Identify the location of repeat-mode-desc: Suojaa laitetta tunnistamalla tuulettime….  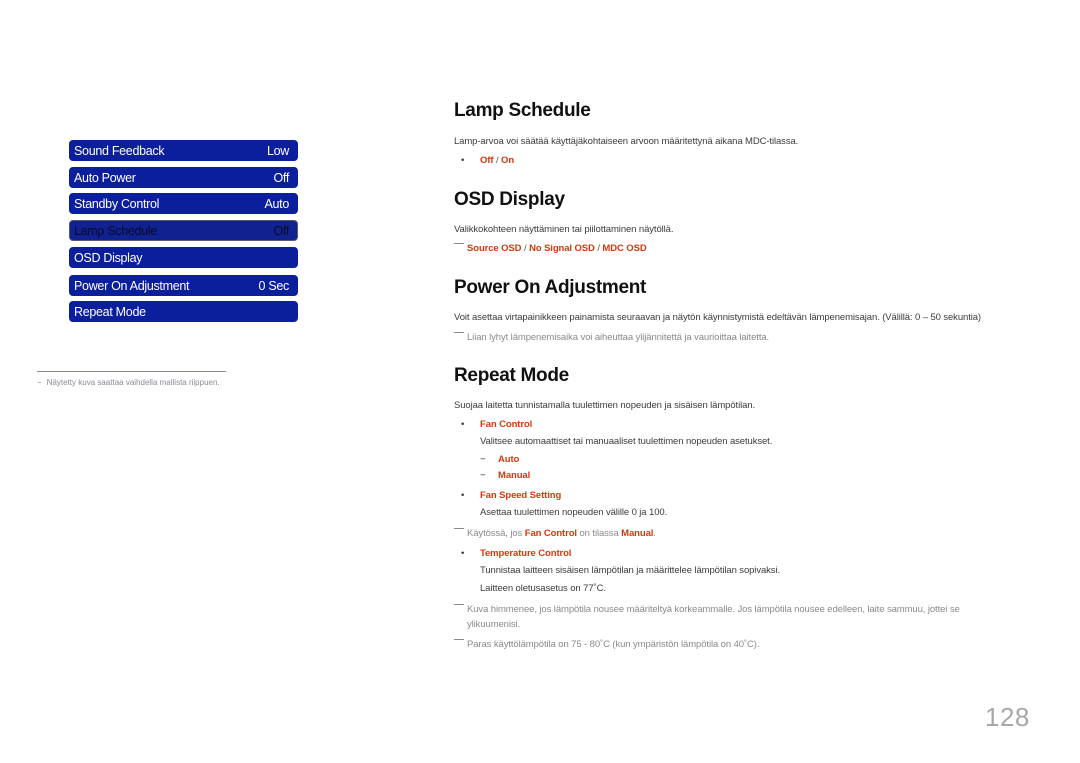
(605, 405).